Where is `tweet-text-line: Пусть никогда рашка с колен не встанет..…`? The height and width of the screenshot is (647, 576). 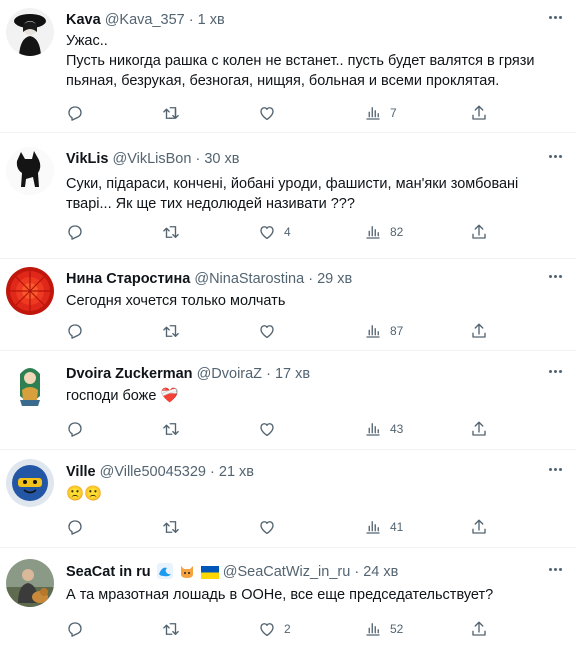 tweet-text-line: Пусть никогда рашка с колен не встанет..… is located at coordinates (300, 61).